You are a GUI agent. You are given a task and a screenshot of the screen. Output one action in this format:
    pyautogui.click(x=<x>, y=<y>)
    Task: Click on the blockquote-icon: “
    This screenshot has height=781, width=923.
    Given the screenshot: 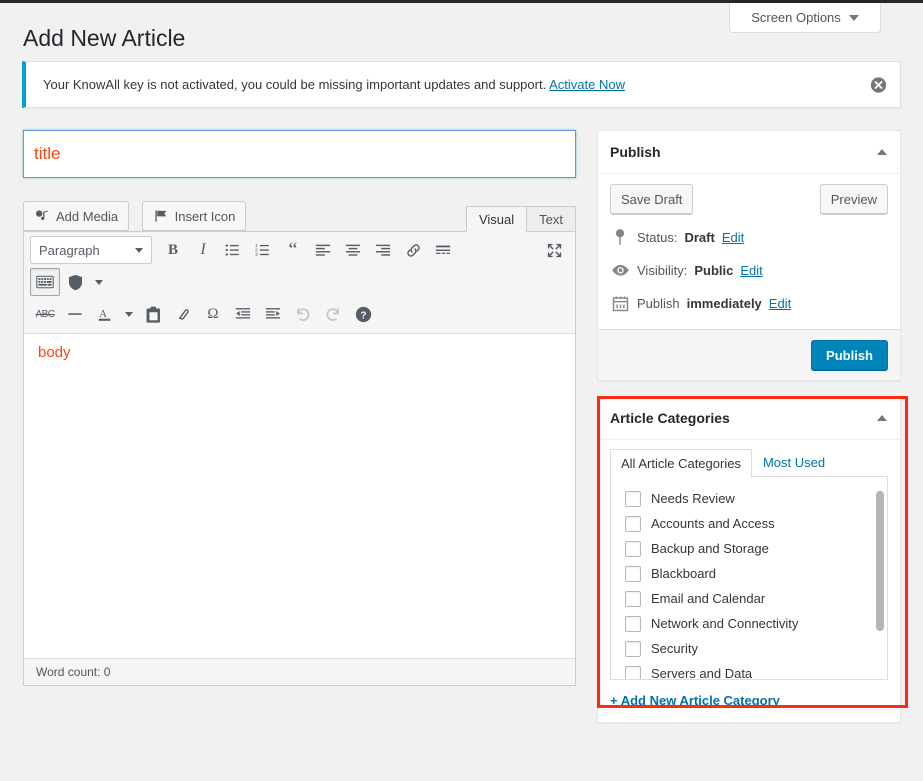 What is the action you would take?
    pyautogui.click(x=293, y=250)
    